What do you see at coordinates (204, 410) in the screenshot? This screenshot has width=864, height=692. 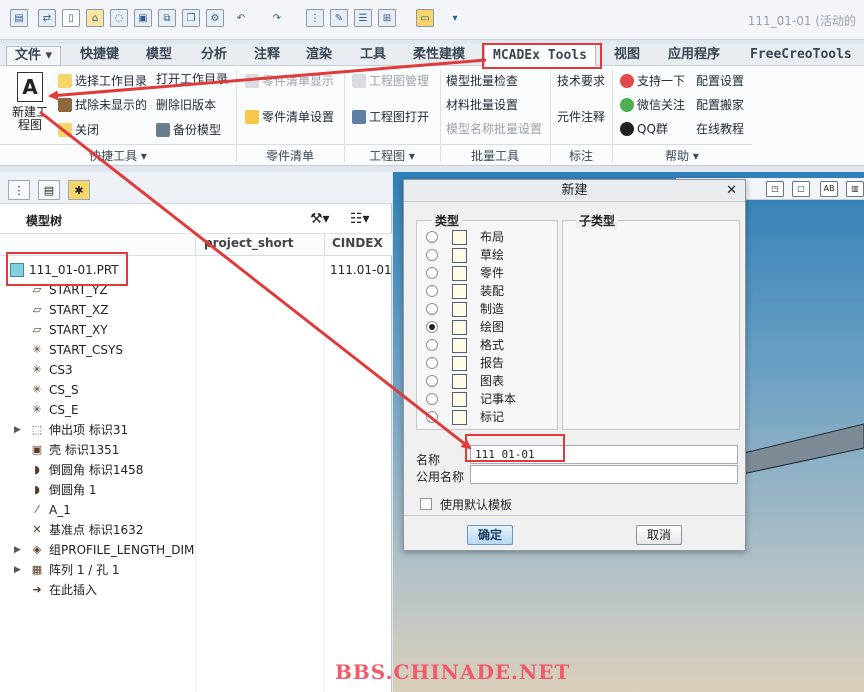 I see `tree-item: ✳ CS_E` at bounding box center [204, 410].